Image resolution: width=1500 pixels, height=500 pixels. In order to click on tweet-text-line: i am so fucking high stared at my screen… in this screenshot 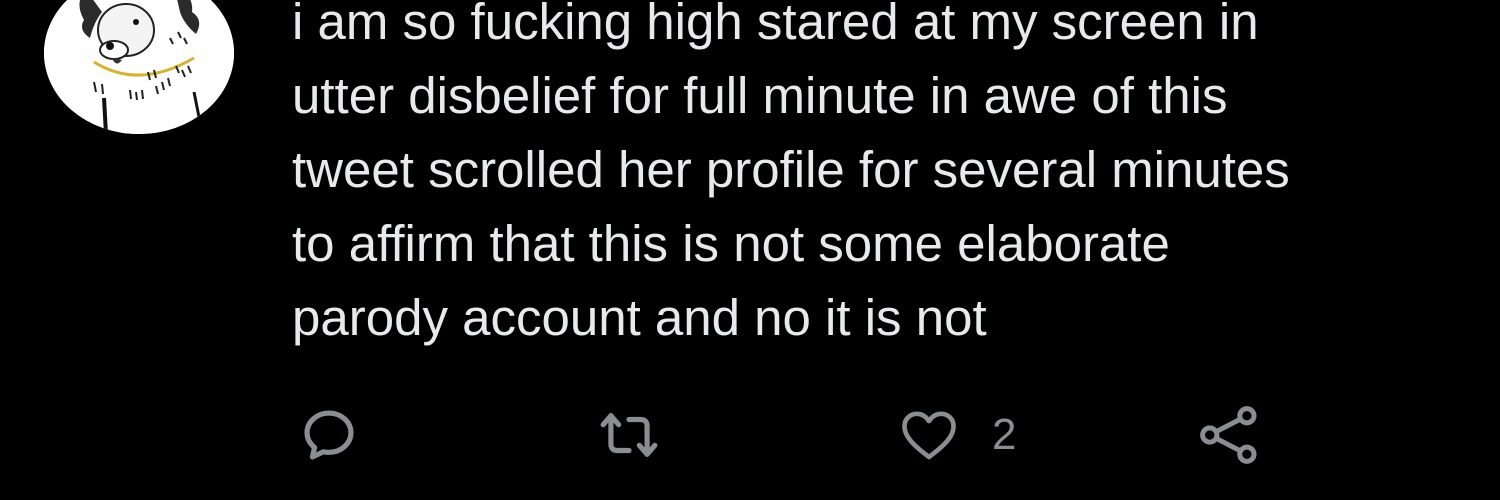, I will do `click(775, 25)`.